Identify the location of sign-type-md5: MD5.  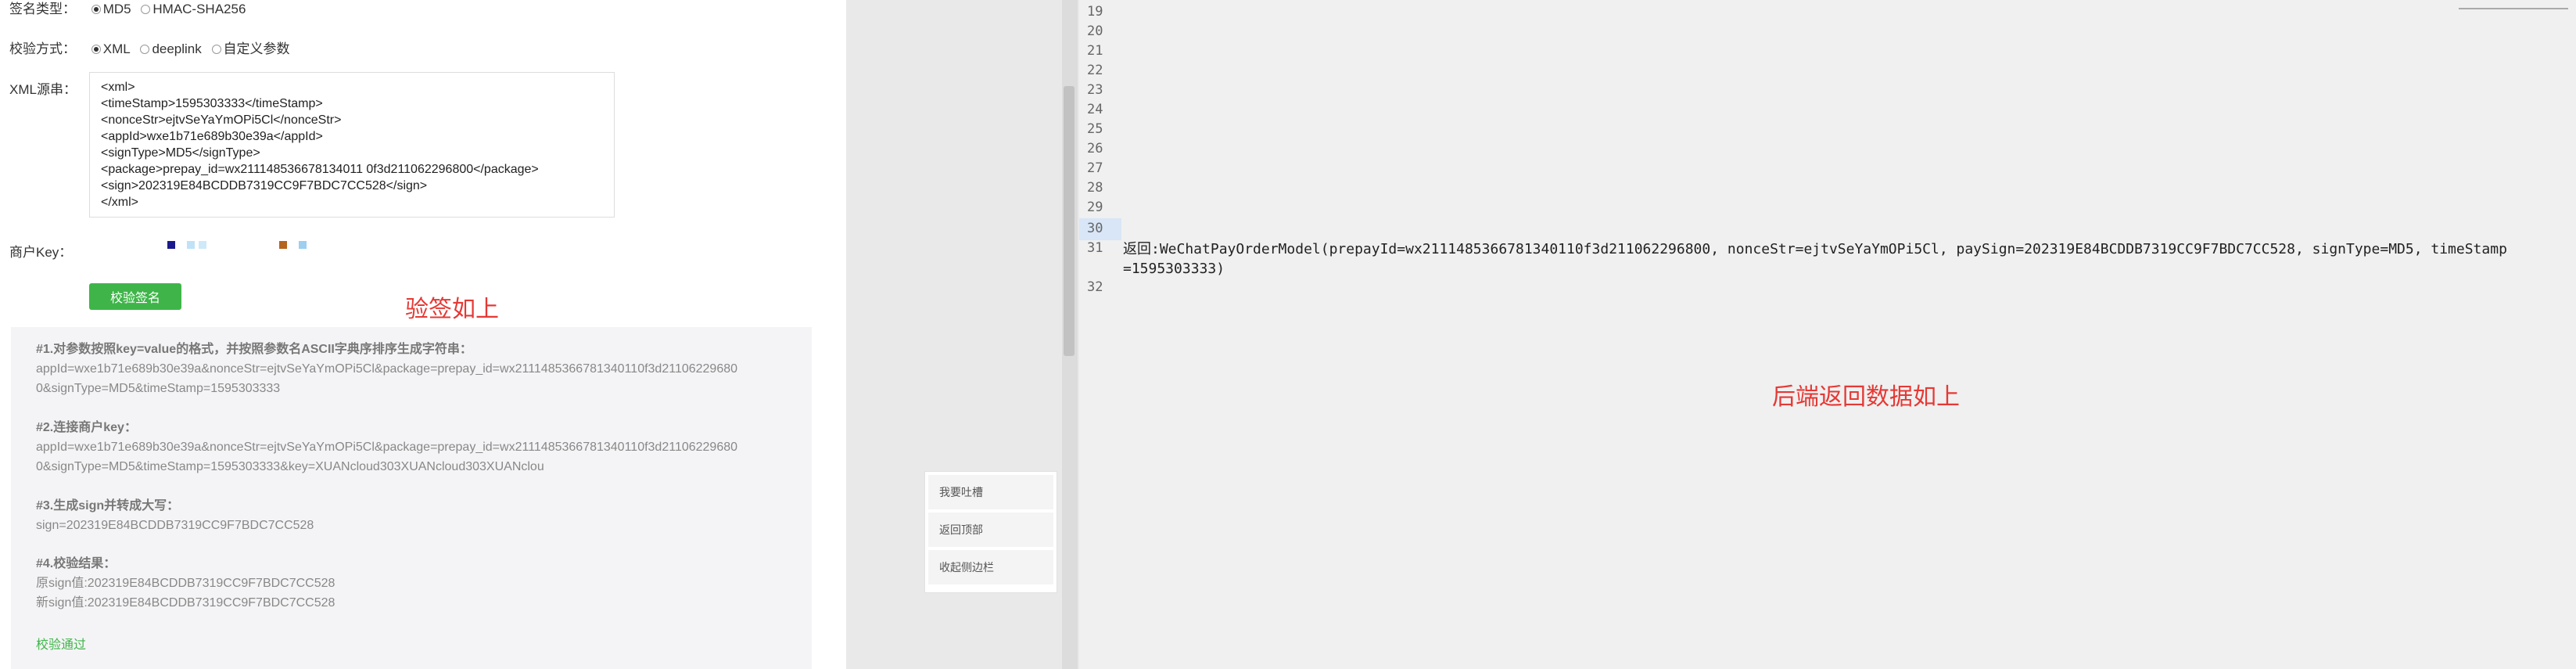
(111, 9).